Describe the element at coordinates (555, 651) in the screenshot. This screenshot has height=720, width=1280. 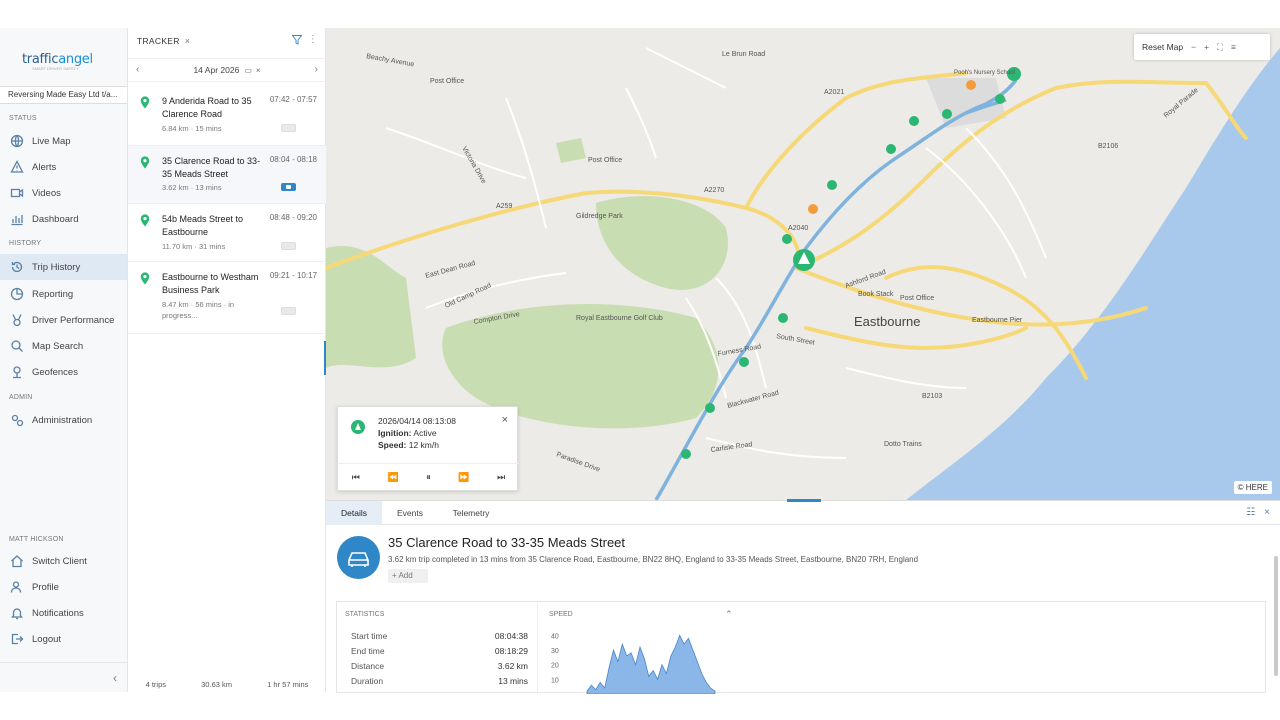
I see `y-tick-label: 30` at that location.